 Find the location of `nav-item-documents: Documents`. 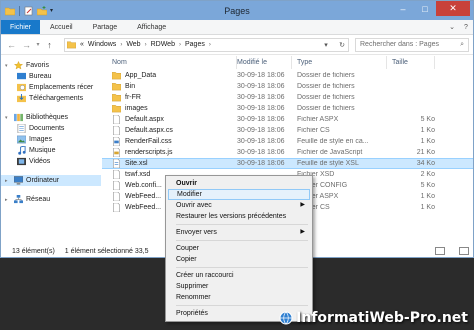

nav-item-documents: Documents is located at coordinates (51, 128).